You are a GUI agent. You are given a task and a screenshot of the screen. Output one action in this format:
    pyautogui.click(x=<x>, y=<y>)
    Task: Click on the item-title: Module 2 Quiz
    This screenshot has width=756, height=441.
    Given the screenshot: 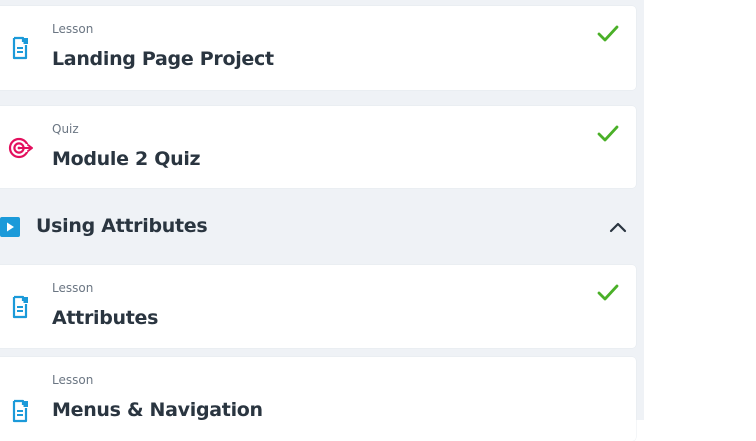 What is the action you would take?
    pyautogui.click(x=126, y=159)
    